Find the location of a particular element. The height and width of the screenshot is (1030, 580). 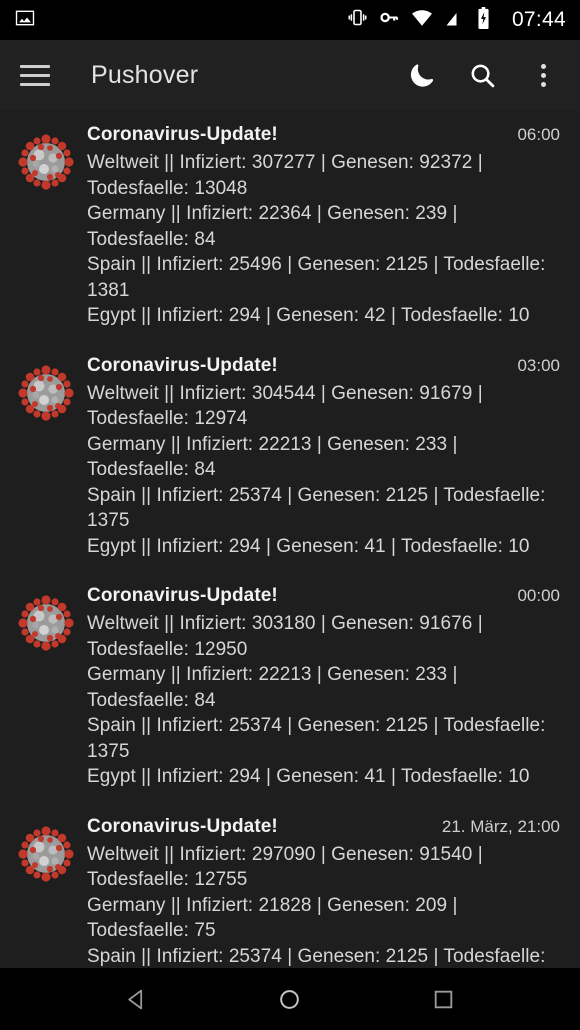

android-status-bar: 07:44 is located at coordinates (290, 20).